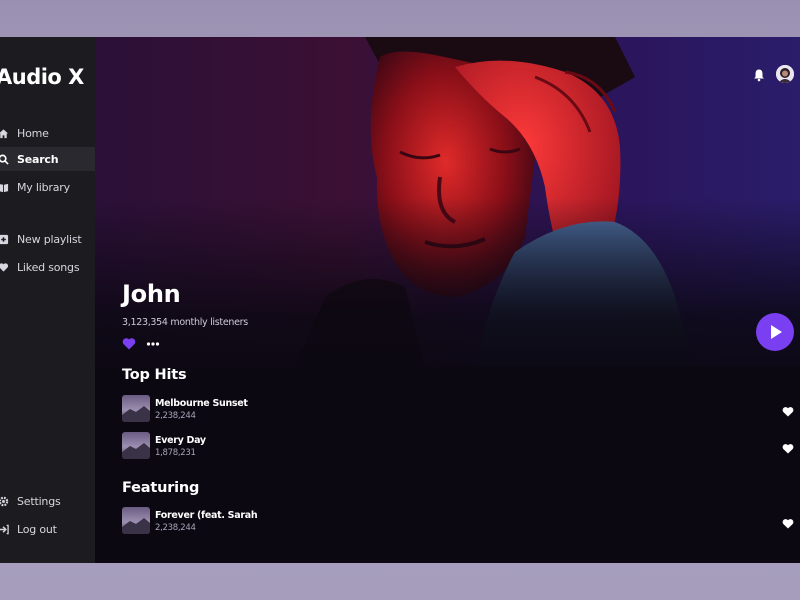 This screenshot has width=800, height=600. Describe the element at coordinates (461, 446) in the screenshot. I see `track-row: Every Day 1,878,231` at that location.